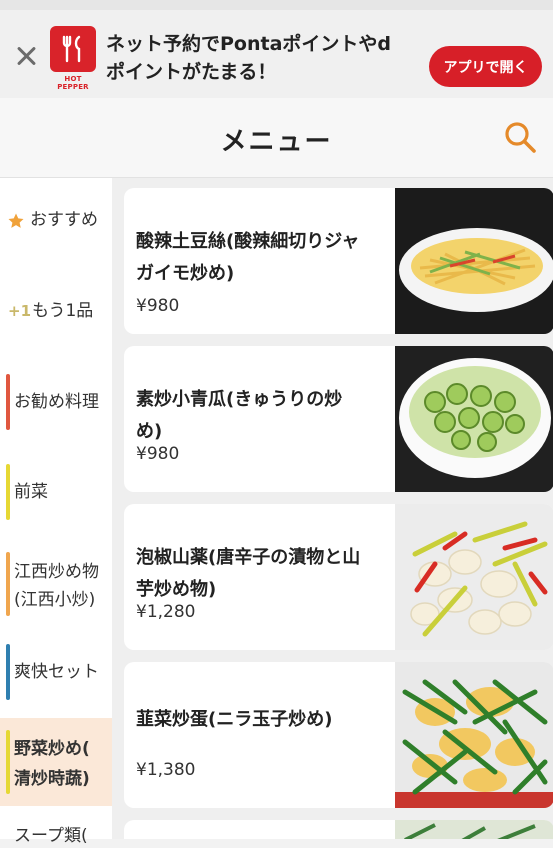 This screenshot has width=553, height=848. Describe the element at coordinates (276, 142) in the screenshot. I see `page-title: メニュー` at that location.